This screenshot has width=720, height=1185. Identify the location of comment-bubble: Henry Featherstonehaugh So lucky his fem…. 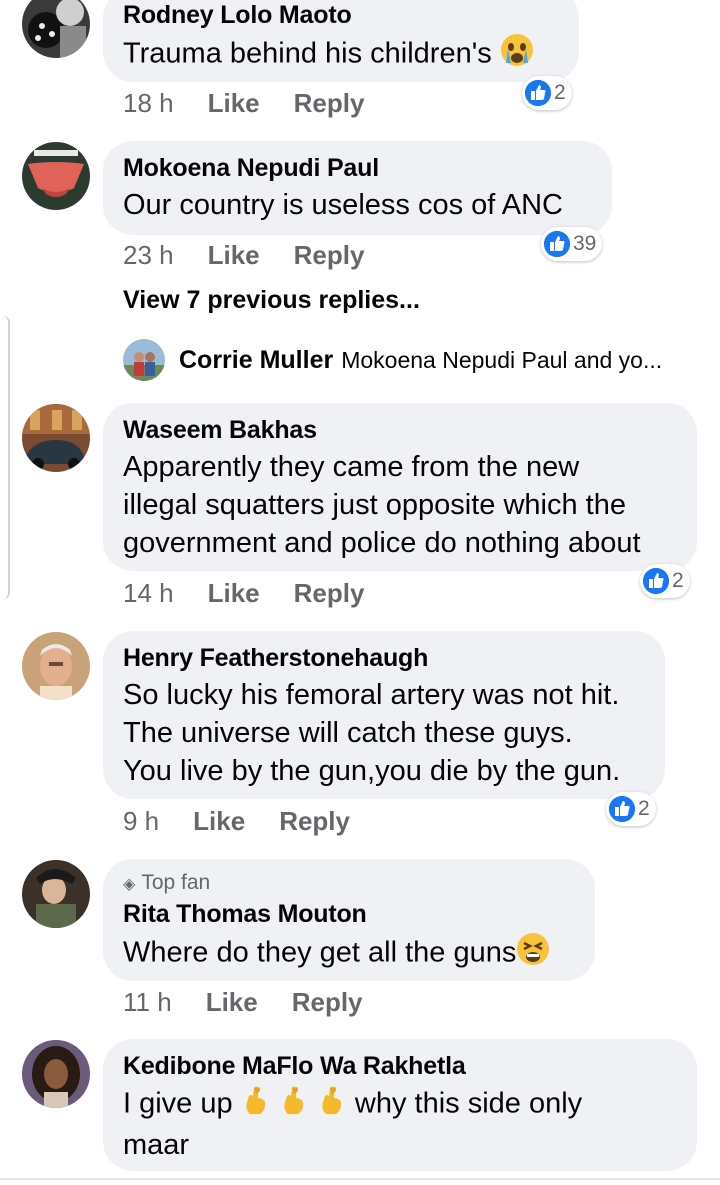
(384, 715).